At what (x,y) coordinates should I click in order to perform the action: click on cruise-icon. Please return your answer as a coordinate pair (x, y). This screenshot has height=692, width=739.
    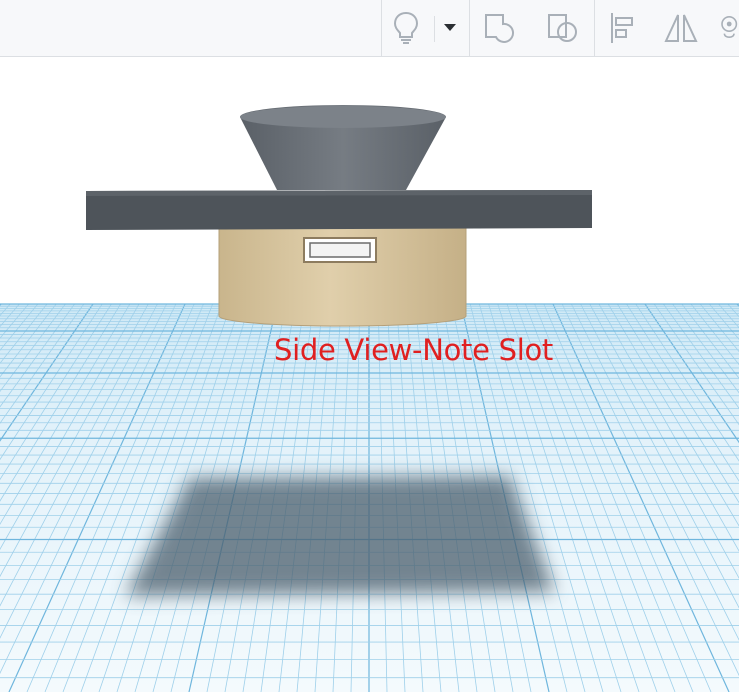
    Looking at the image, I should click on (729, 27).